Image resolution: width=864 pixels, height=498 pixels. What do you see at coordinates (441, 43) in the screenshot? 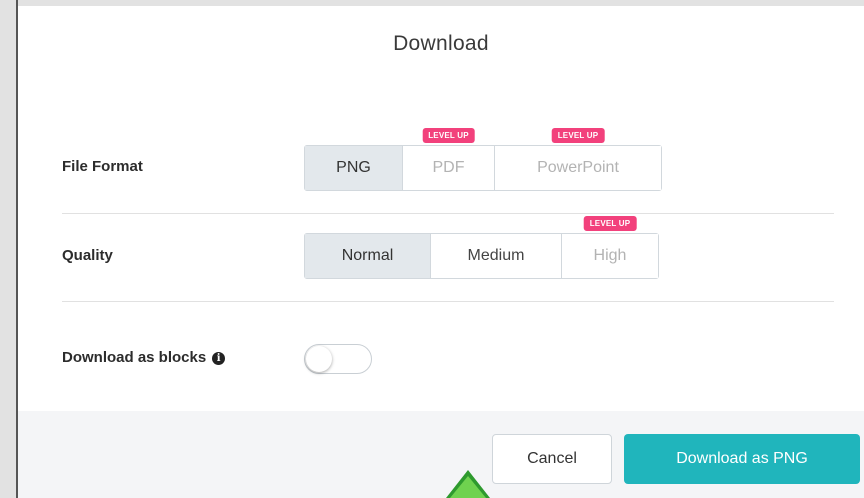
I see `dialog-title: Download` at bounding box center [441, 43].